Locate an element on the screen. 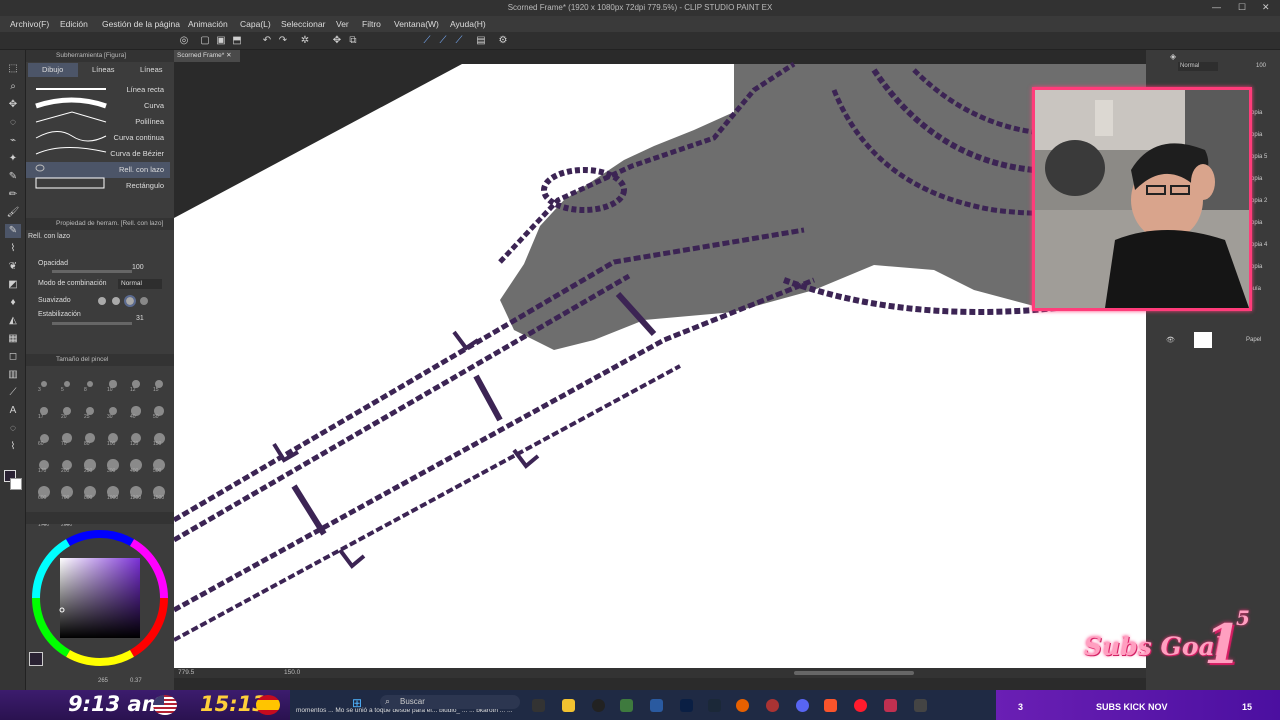 This screenshot has height=720, width=1280. lasso-tool-icon: ◌ is located at coordinates (13, 123).